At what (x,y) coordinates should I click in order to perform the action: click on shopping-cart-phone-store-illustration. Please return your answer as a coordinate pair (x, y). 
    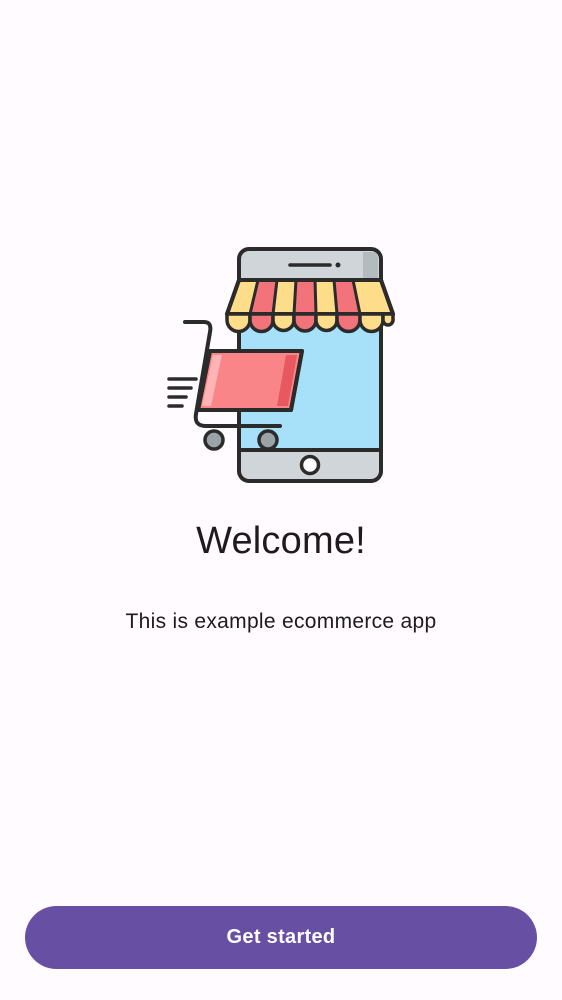
    Looking at the image, I should click on (280, 366).